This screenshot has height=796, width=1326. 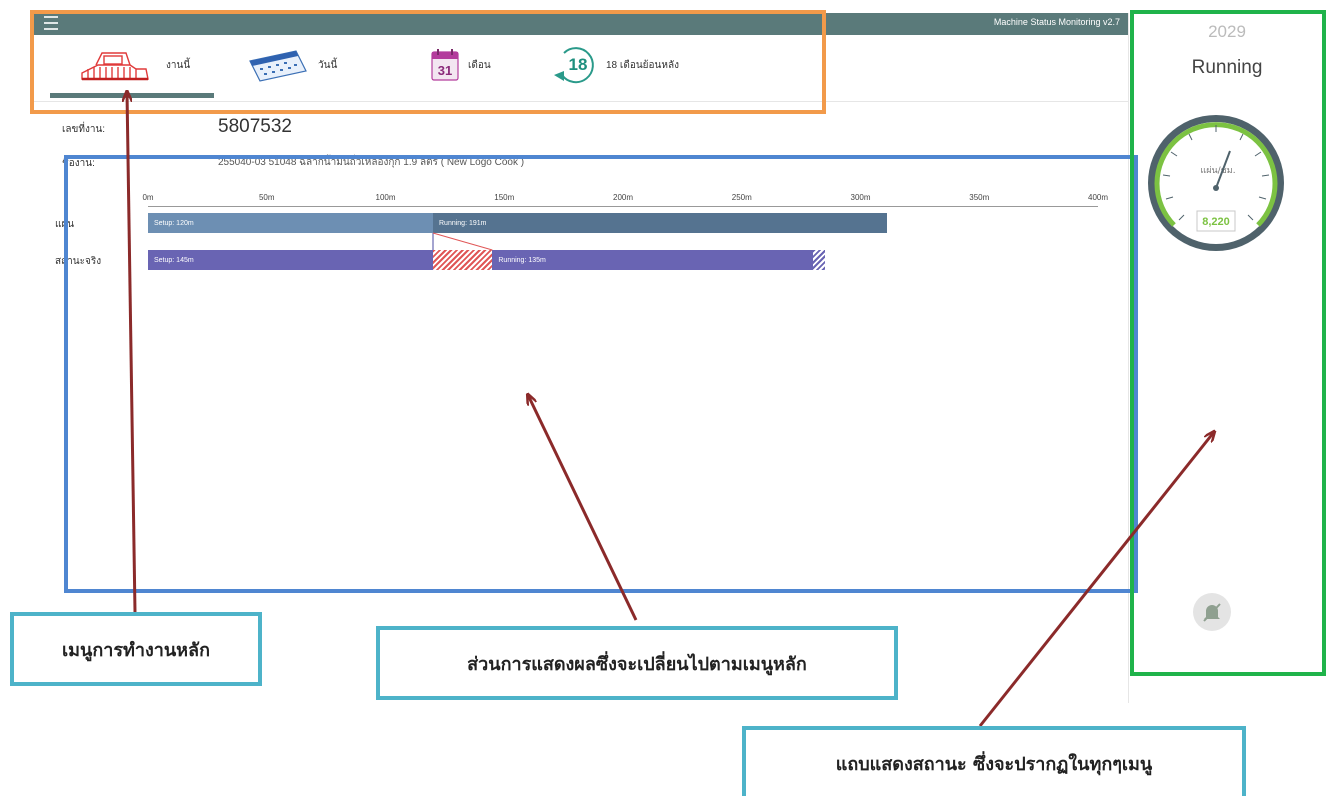 What do you see at coordinates (994, 761) in the screenshot?
I see `callout-status-bar: แถบแสดงสถานะ ซึ่งจะปรากฏในทุกๆเมนู` at bounding box center [994, 761].